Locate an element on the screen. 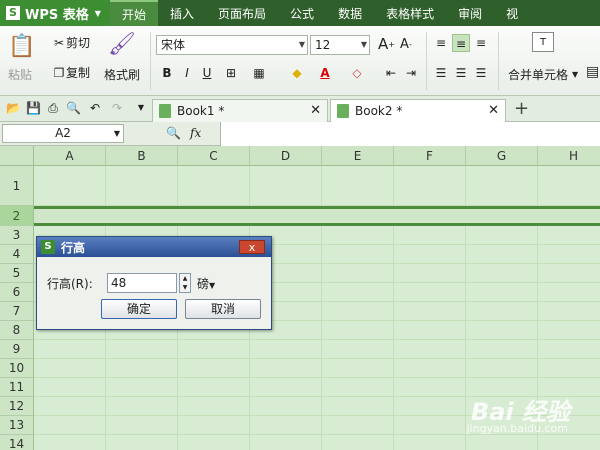 The image size is (600, 450). underline-button: U is located at coordinates (207, 73).